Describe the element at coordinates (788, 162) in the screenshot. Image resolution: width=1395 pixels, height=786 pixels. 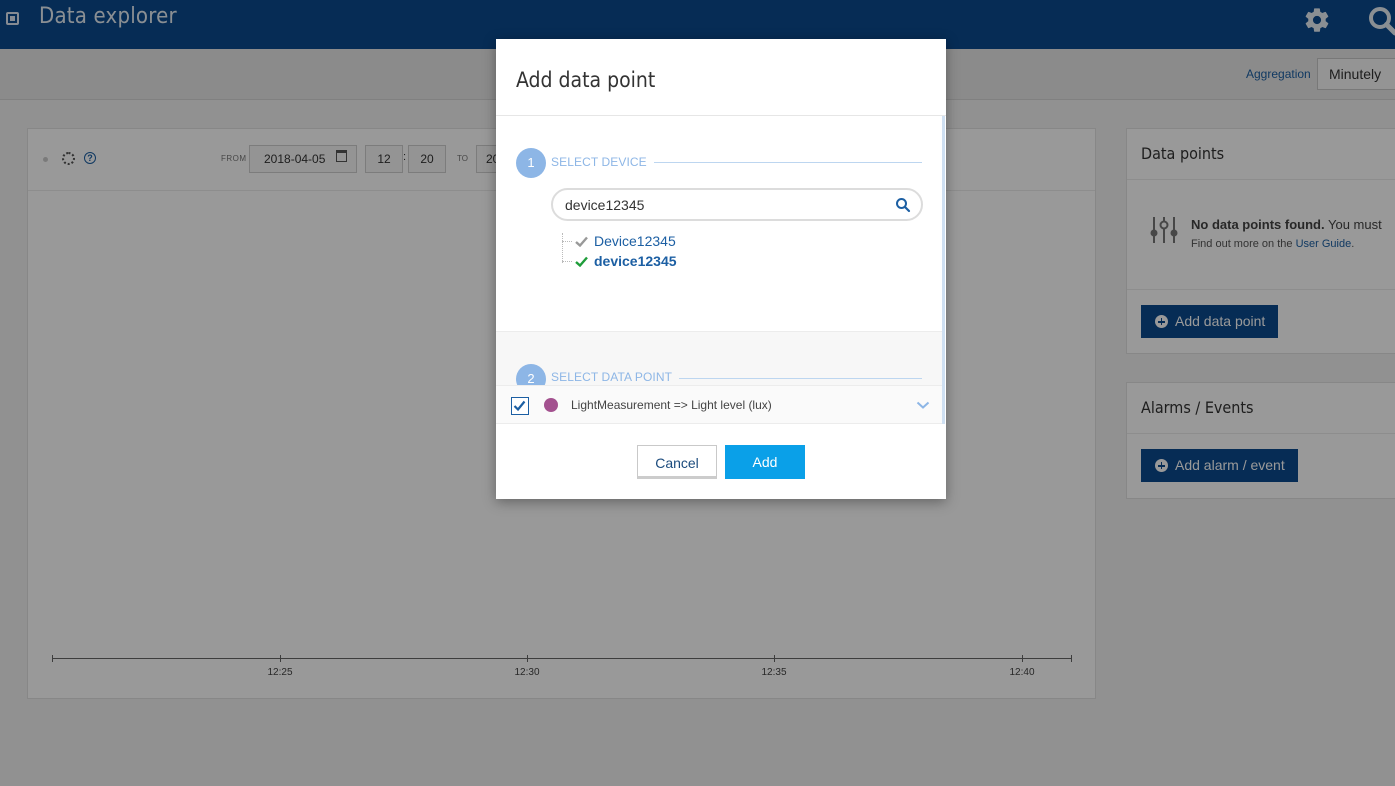
I see `step-1-rule` at that location.